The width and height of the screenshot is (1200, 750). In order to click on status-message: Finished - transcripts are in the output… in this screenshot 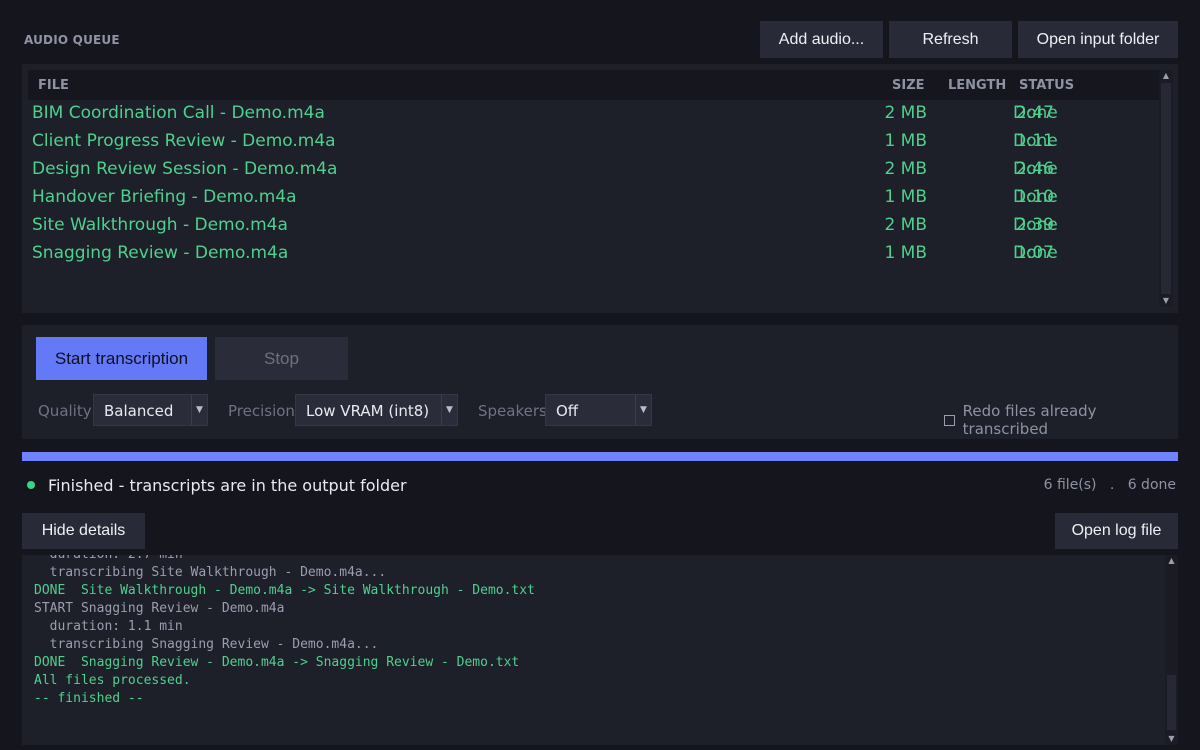, I will do `click(227, 485)`.